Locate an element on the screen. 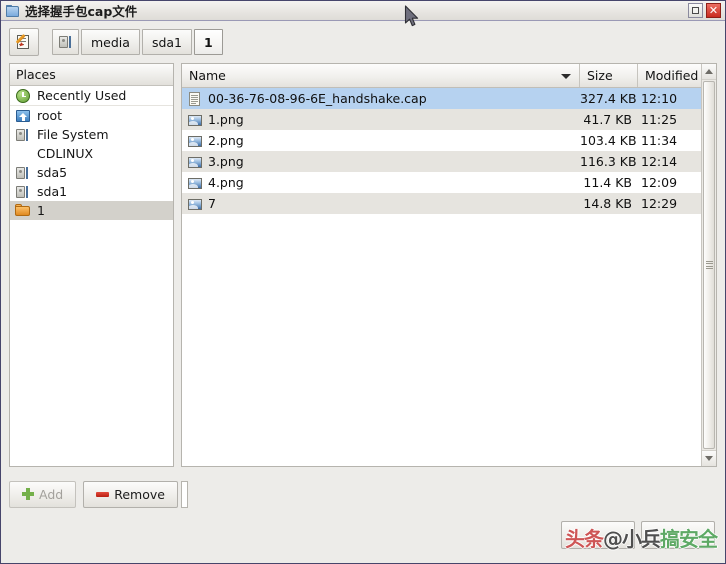 Image resolution: width=726 pixels, height=564 pixels. column-header-modified: Modified is located at coordinates (669, 75).